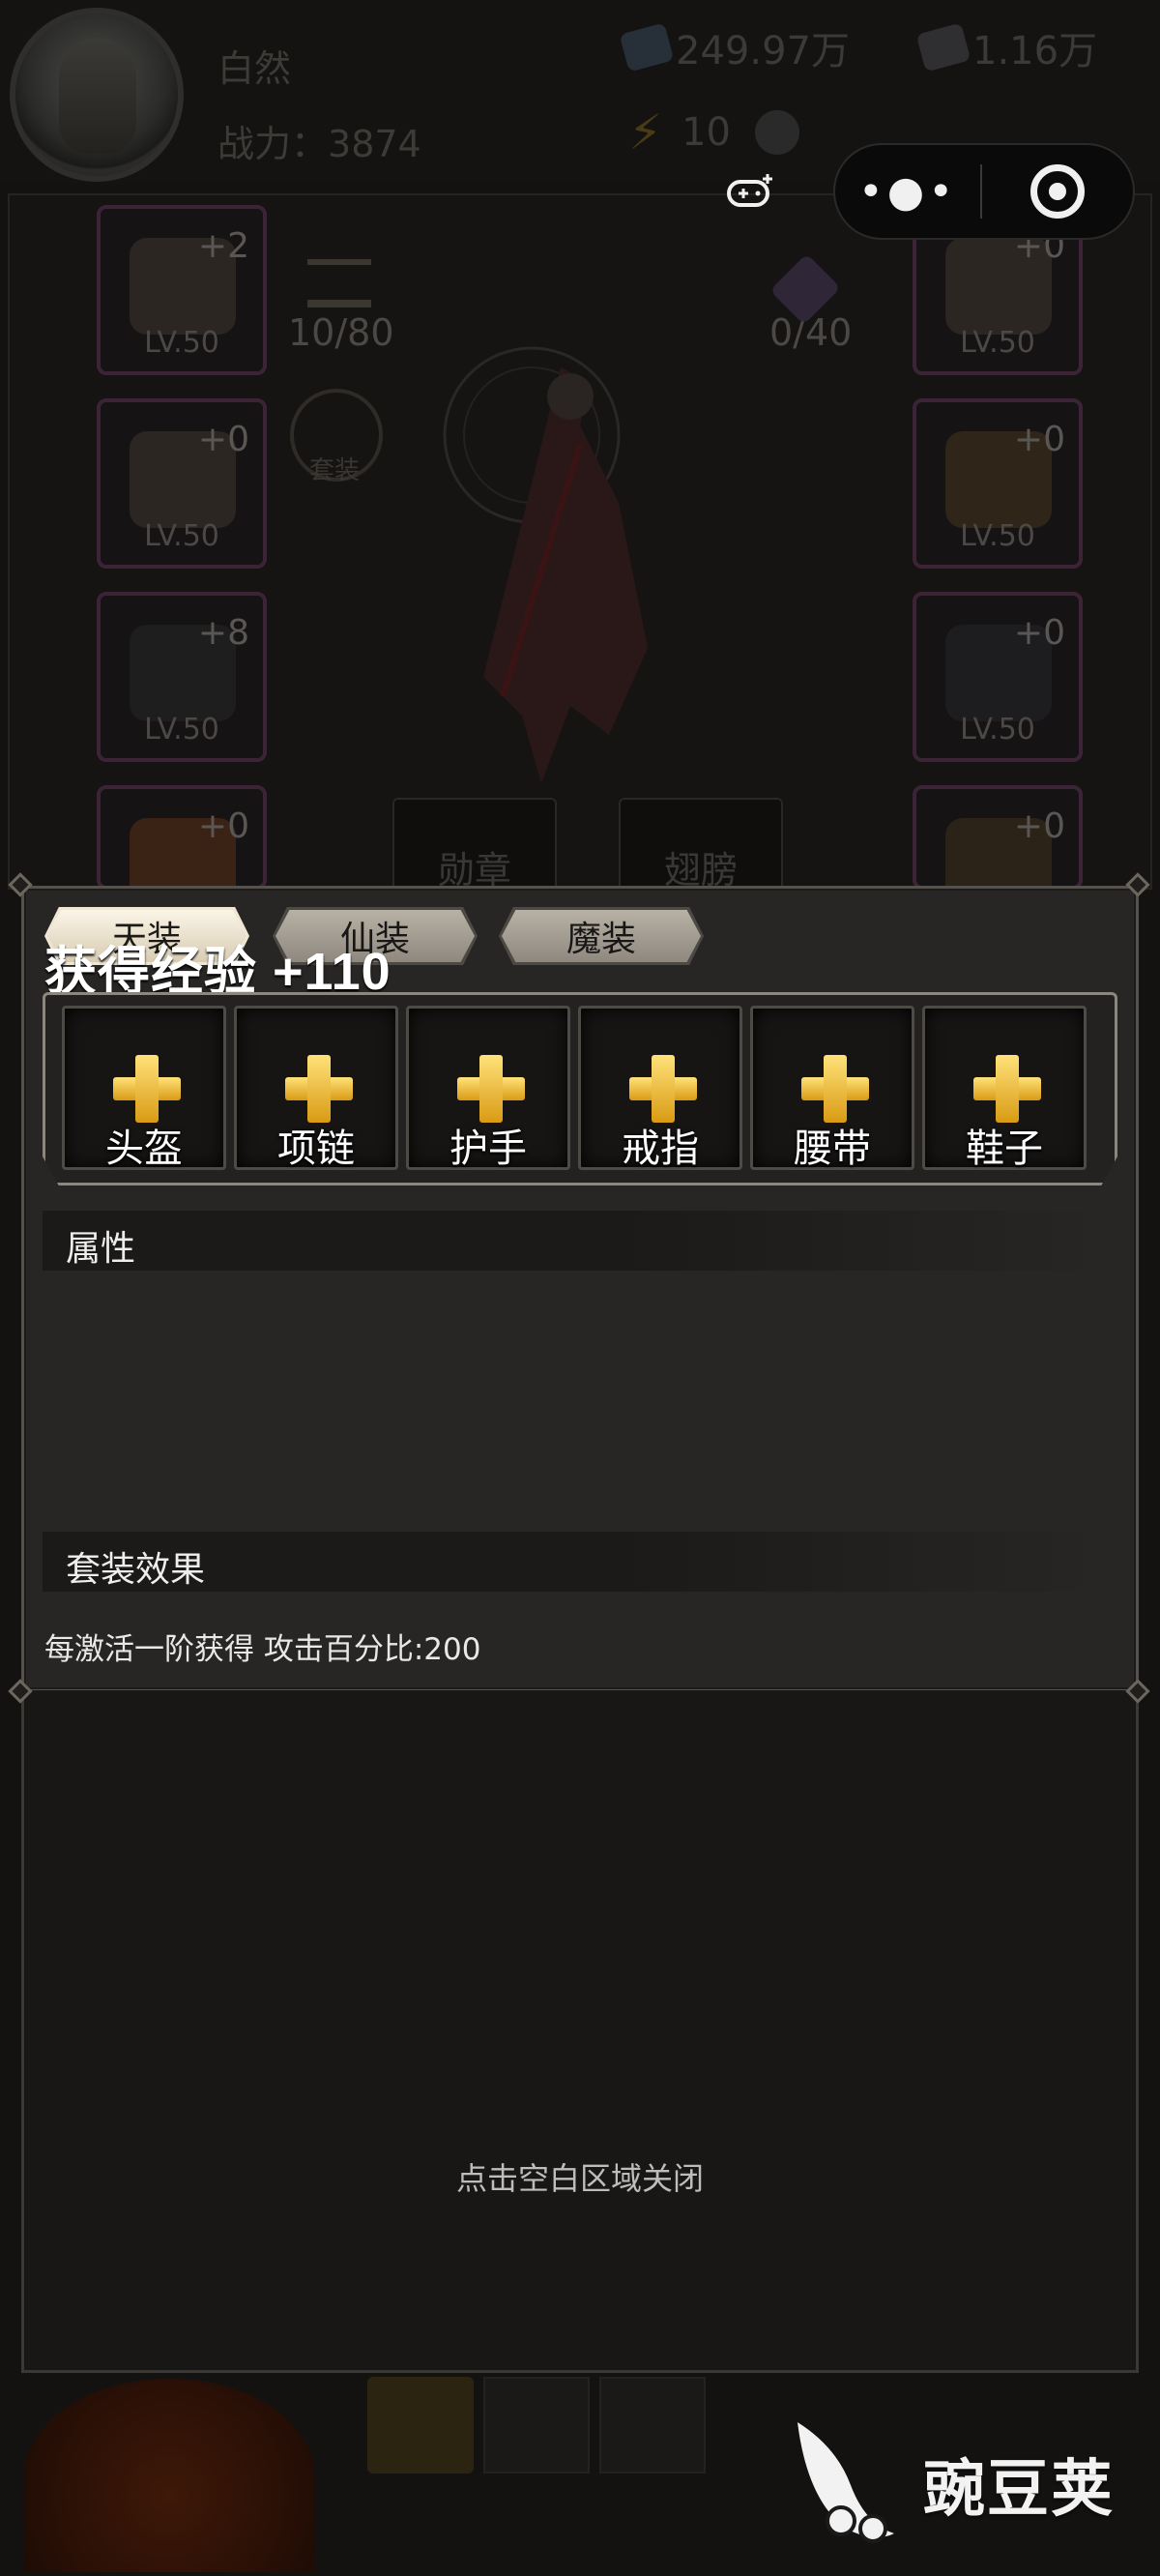  I want to click on forge-counter: 10/80, so click(341, 332).